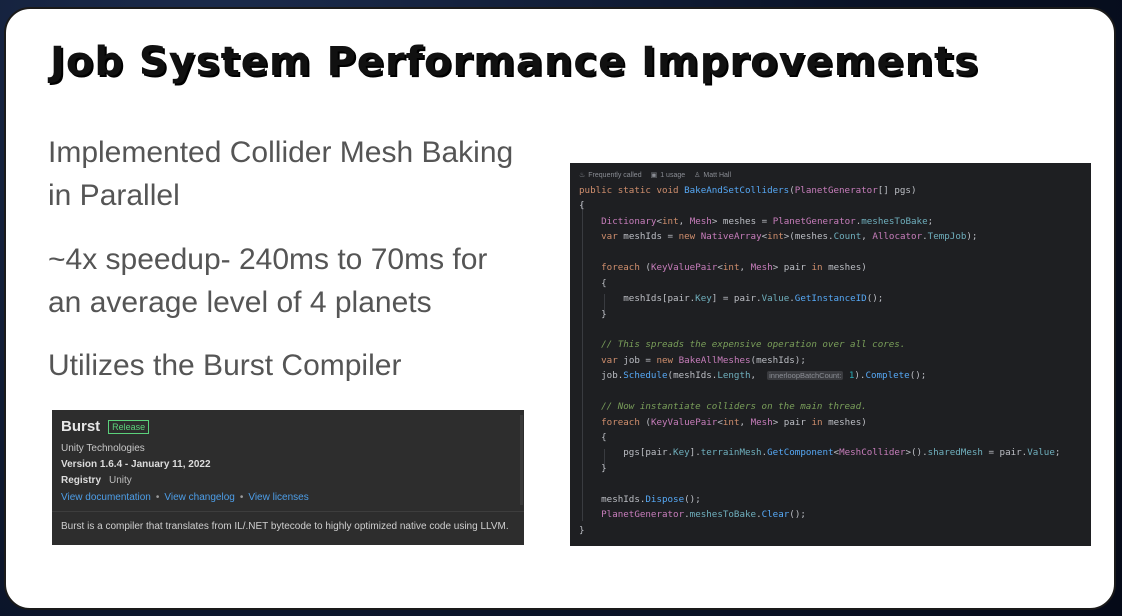 The height and width of the screenshot is (616, 1122). I want to click on scrollbar, so click(521, 460).